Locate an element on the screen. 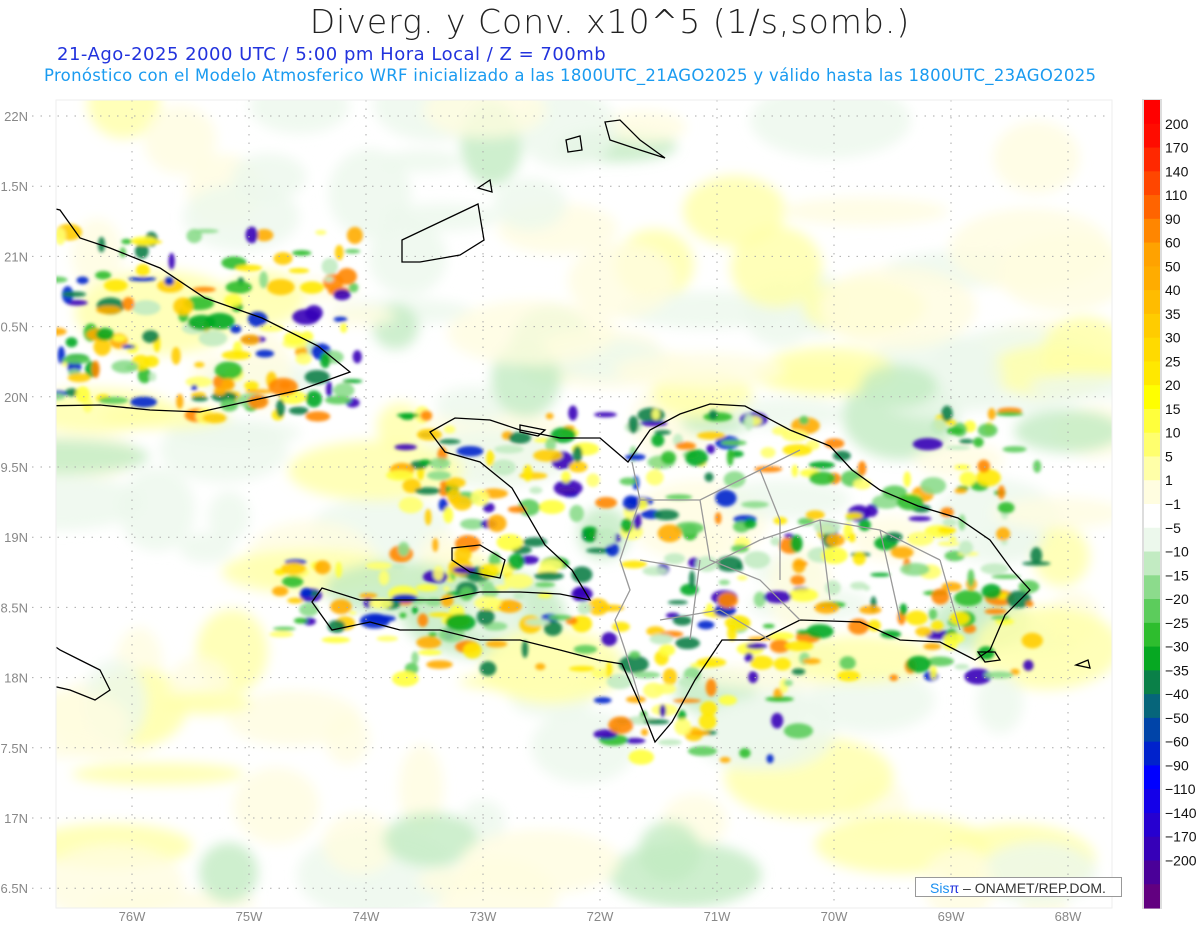  colorbar-label: −90 is located at coordinates (1177, 765).